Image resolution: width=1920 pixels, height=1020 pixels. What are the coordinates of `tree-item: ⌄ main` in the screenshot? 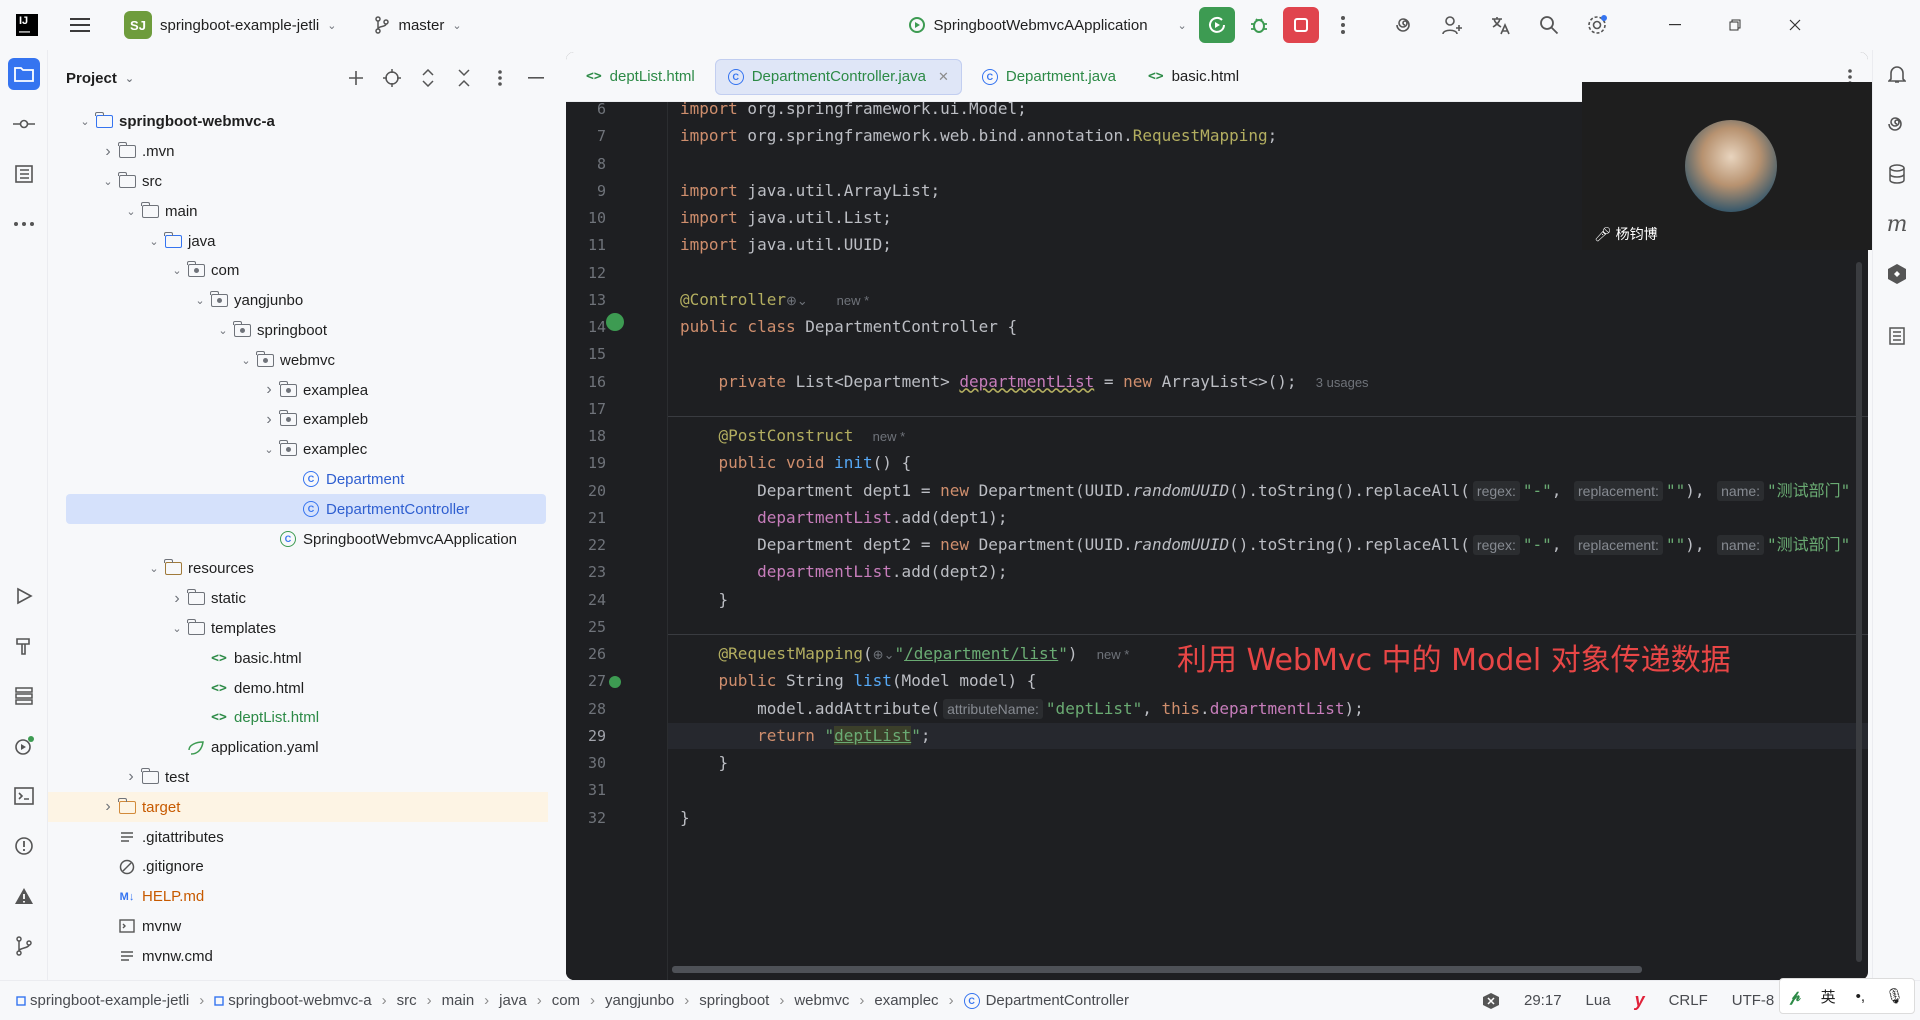 It's located at (298, 211).